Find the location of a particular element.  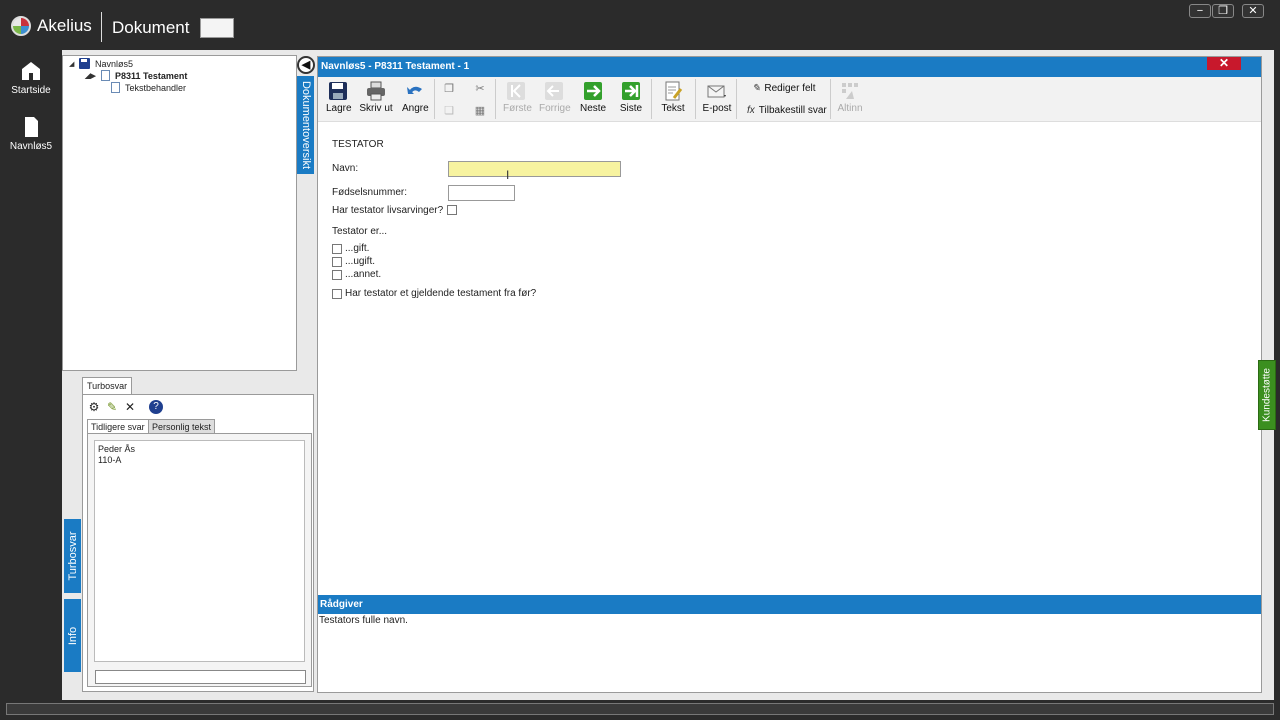

advisor-header: Rådgiver is located at coordinates (789, 604).